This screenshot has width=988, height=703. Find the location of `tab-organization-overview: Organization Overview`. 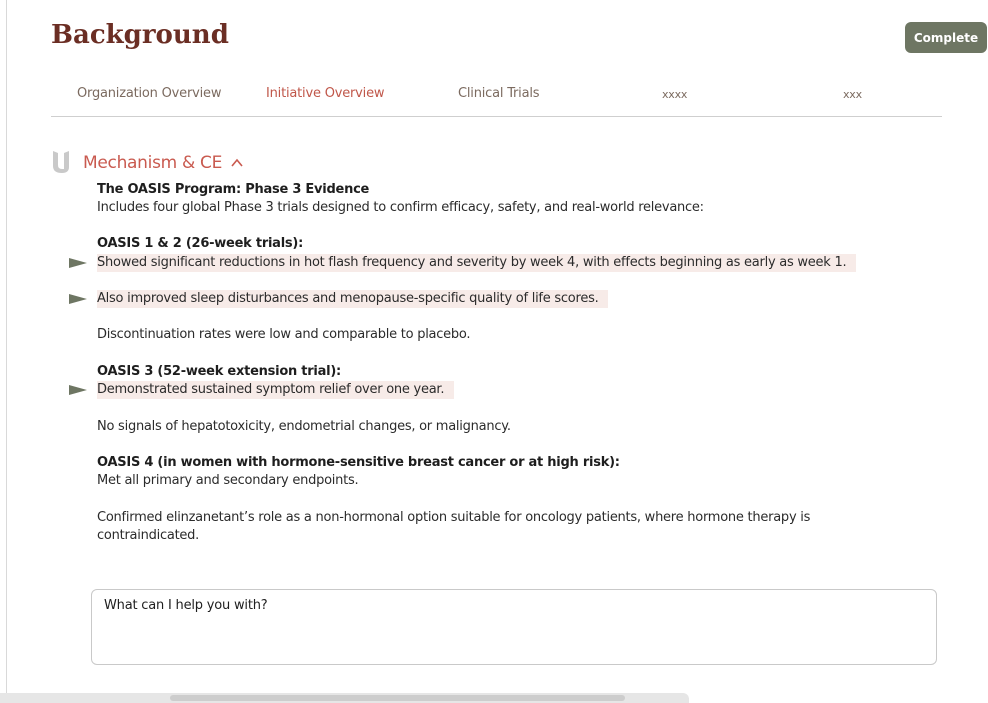

tab-organization-overview: Organization Overview is located at coordinates (149, 93).